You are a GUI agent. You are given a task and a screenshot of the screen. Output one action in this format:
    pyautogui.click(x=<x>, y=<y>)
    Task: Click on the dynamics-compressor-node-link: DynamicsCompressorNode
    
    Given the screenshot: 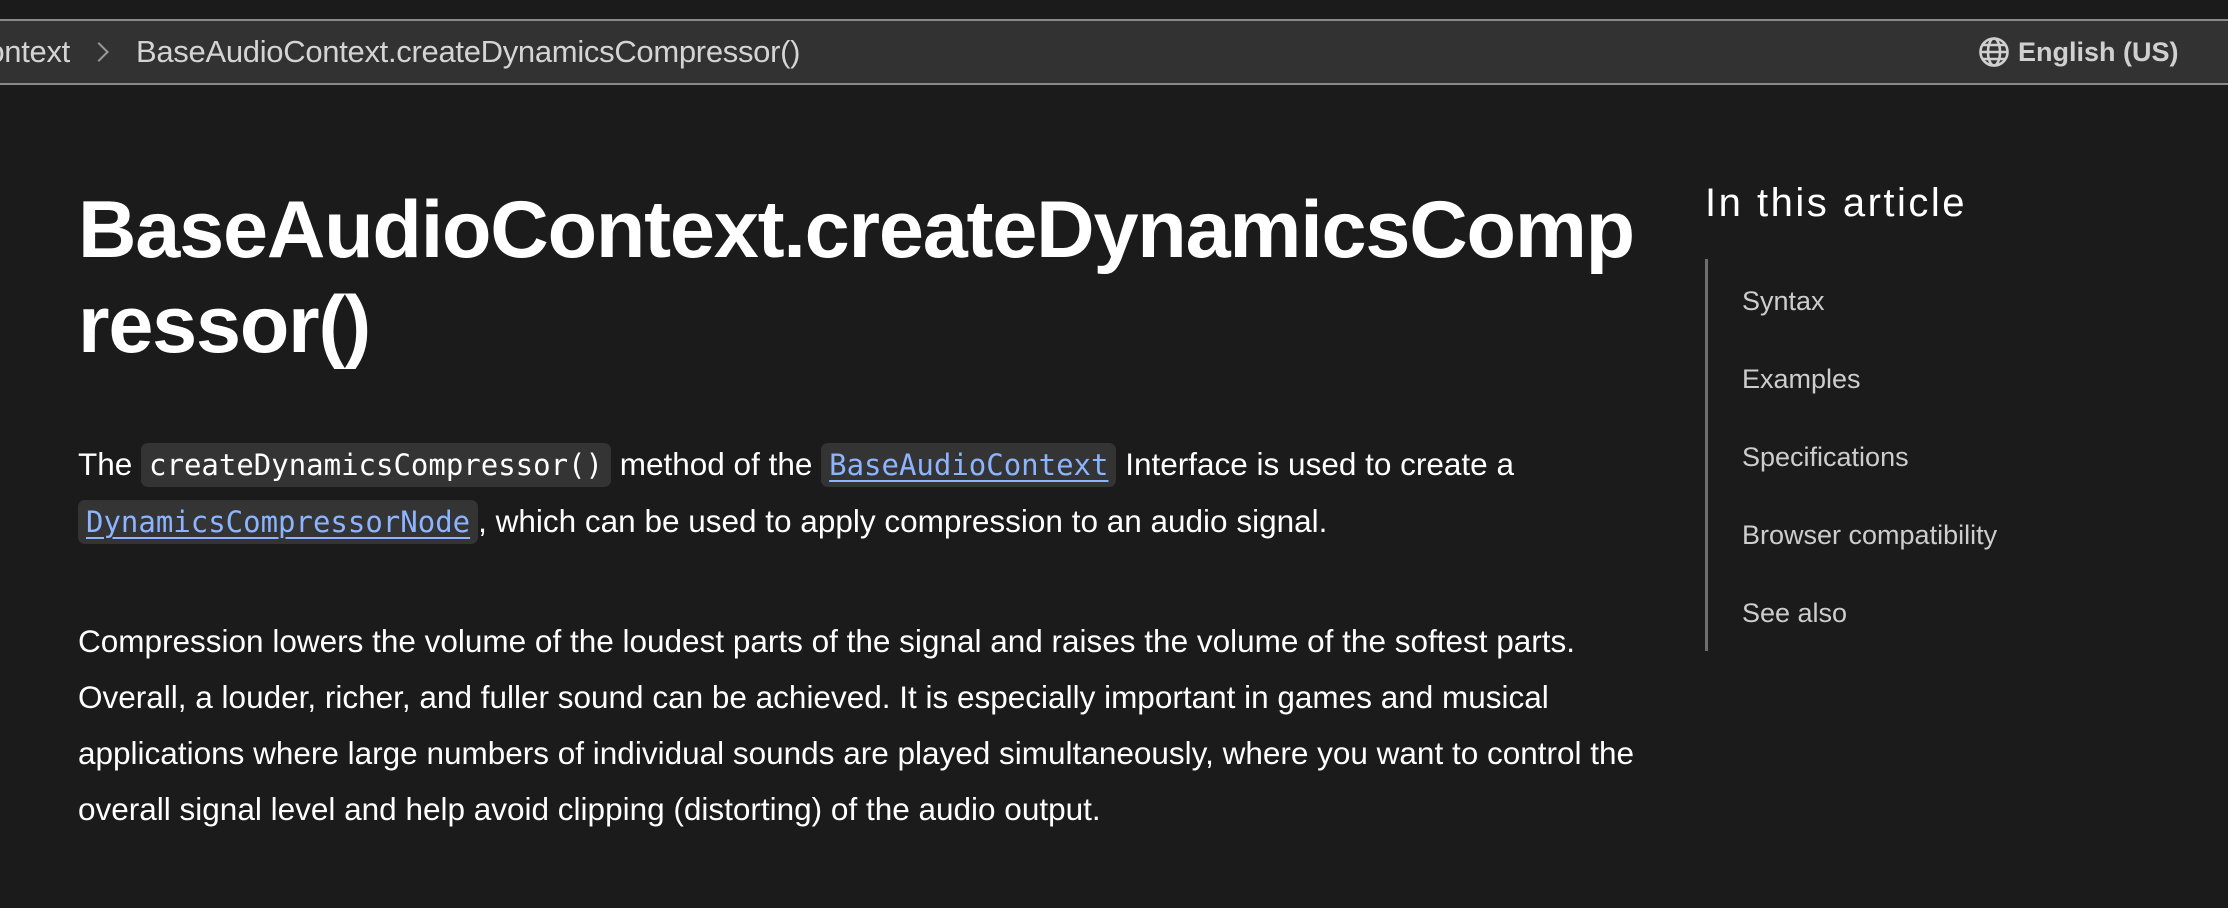 What is the action you would take?
    pyautogui.click(x=278, y=522)
    